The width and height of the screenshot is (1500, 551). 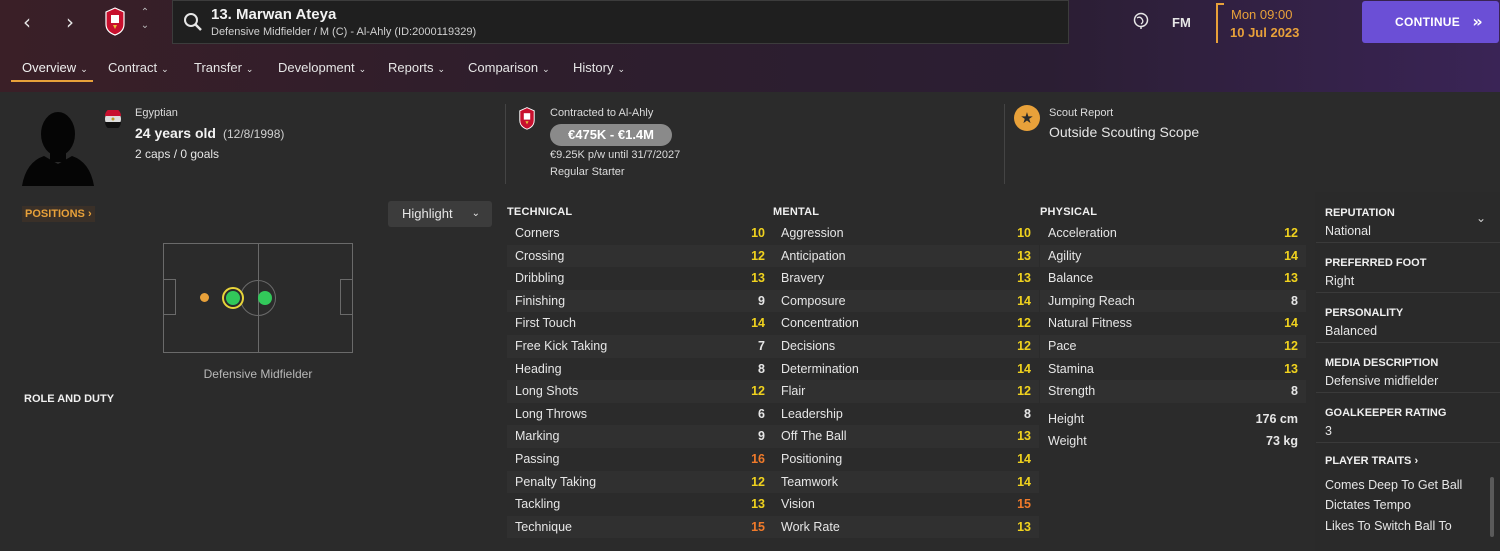 I want to click on attribute-value: 16, so click(x=758, y=459).